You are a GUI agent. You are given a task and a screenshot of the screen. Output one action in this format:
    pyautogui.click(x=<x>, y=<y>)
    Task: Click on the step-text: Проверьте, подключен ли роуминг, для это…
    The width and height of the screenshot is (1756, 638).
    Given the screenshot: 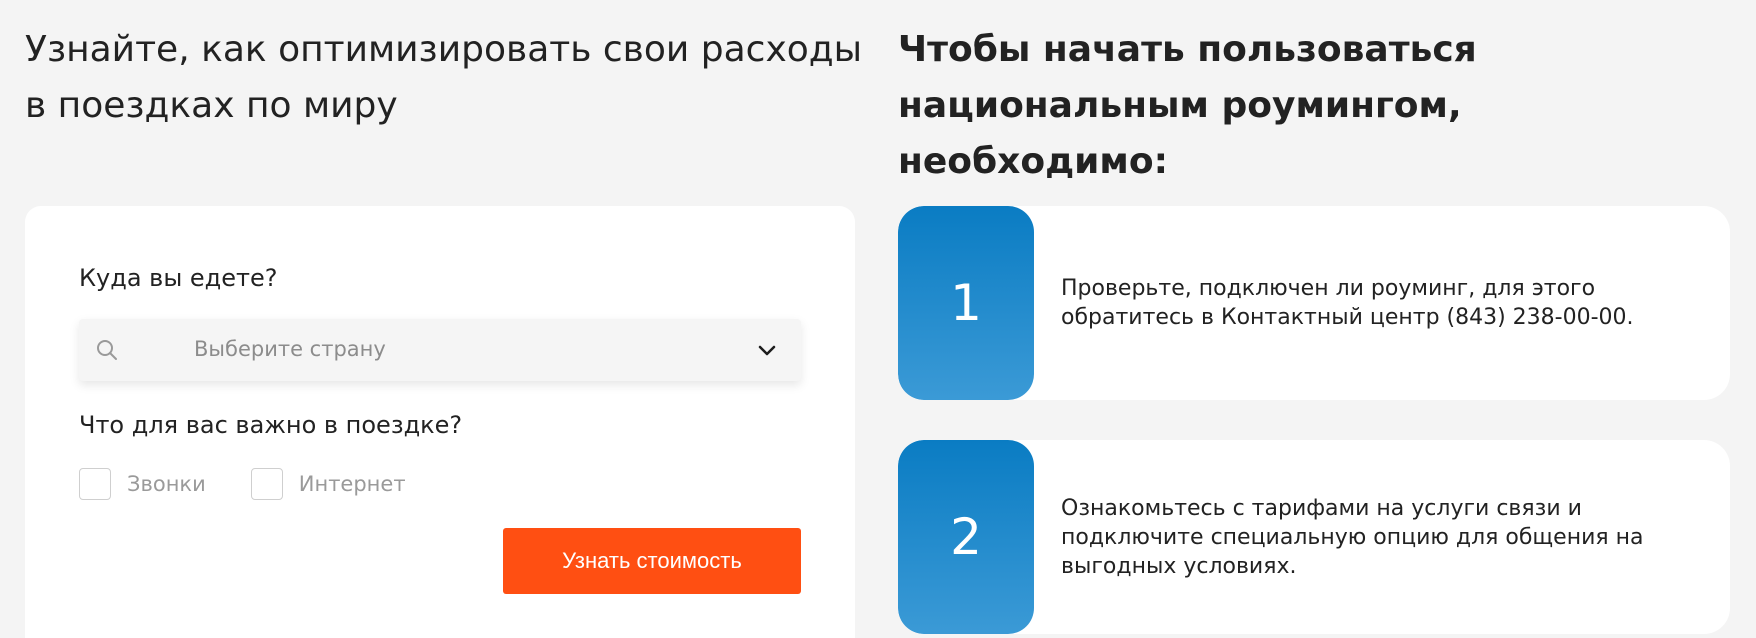 What is the action you would take?
    pyautogui.click(x=1347, y=303)
    